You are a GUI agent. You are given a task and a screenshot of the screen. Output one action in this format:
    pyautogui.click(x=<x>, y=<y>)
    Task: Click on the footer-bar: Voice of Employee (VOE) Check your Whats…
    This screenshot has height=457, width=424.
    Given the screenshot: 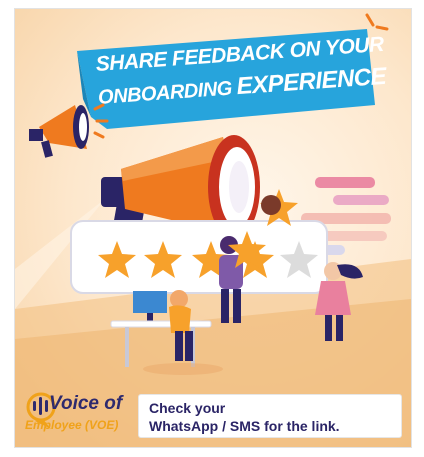 What is the action you would take?
    pyautogui.click(x=213, y=416)
    